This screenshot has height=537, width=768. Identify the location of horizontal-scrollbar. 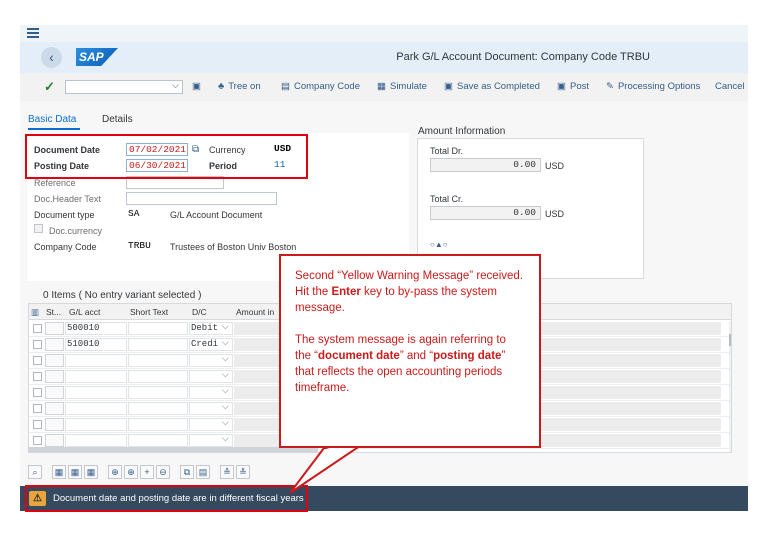
(173, 449).